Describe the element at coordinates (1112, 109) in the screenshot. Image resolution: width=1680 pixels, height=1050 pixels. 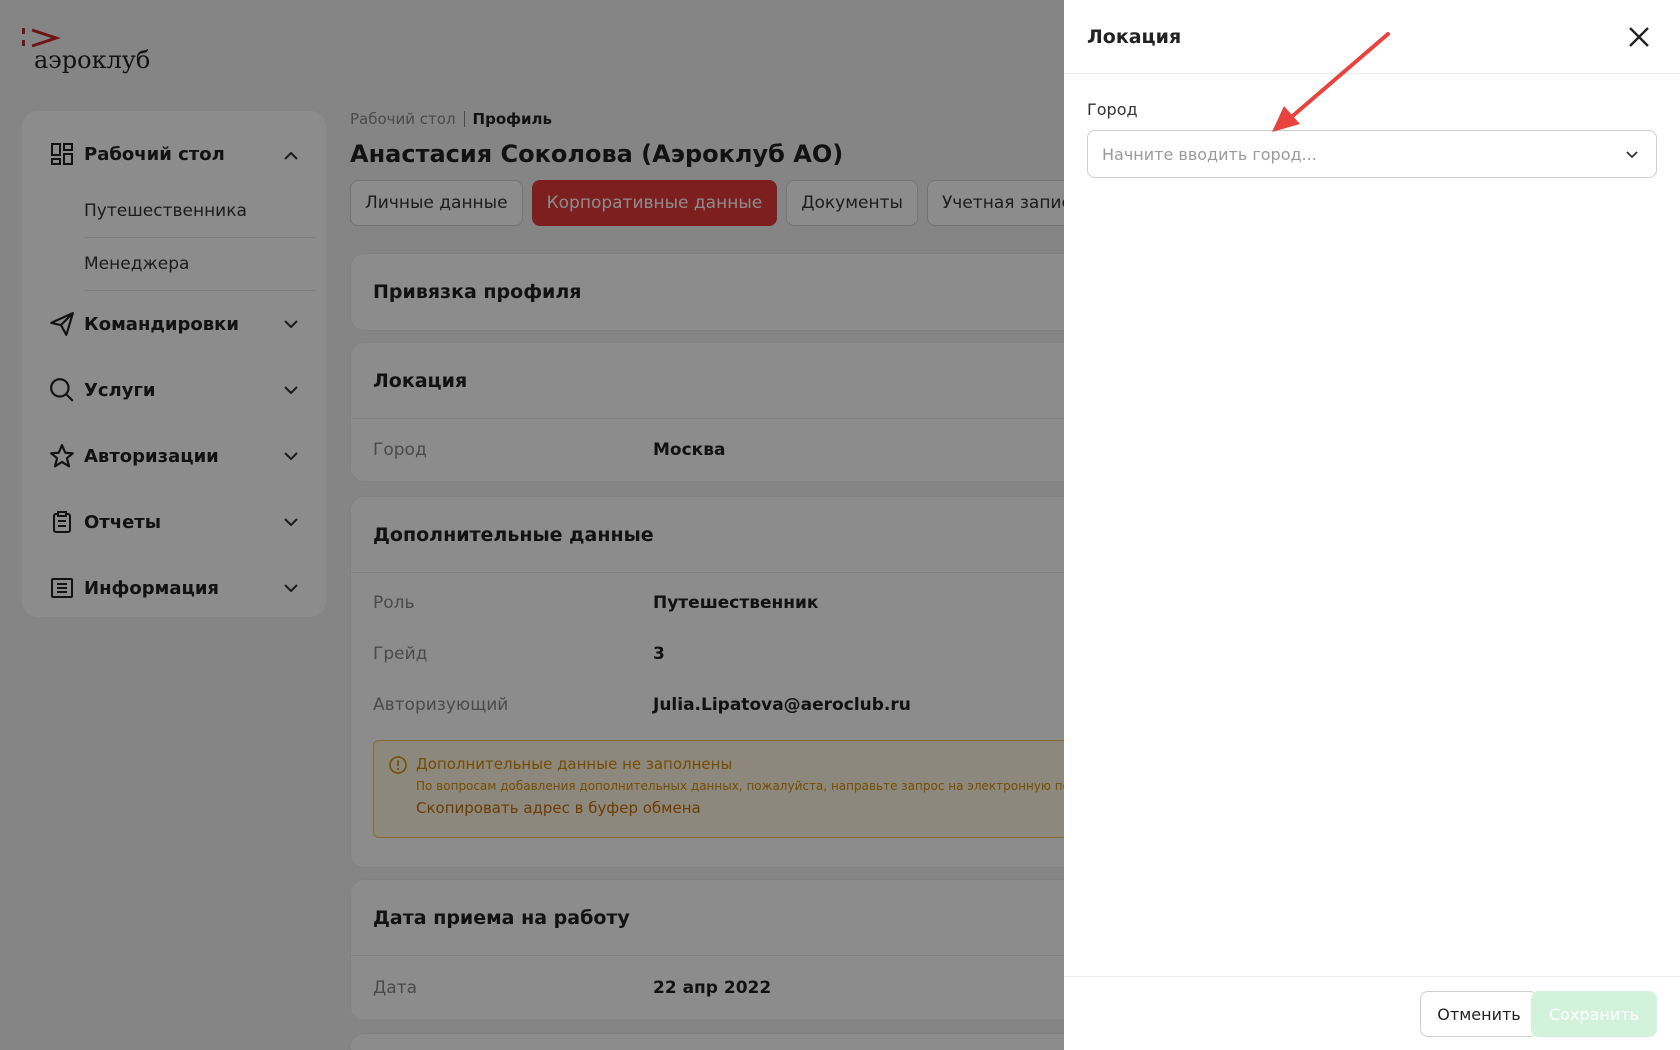
I see `city-field-label: Город` at that location.